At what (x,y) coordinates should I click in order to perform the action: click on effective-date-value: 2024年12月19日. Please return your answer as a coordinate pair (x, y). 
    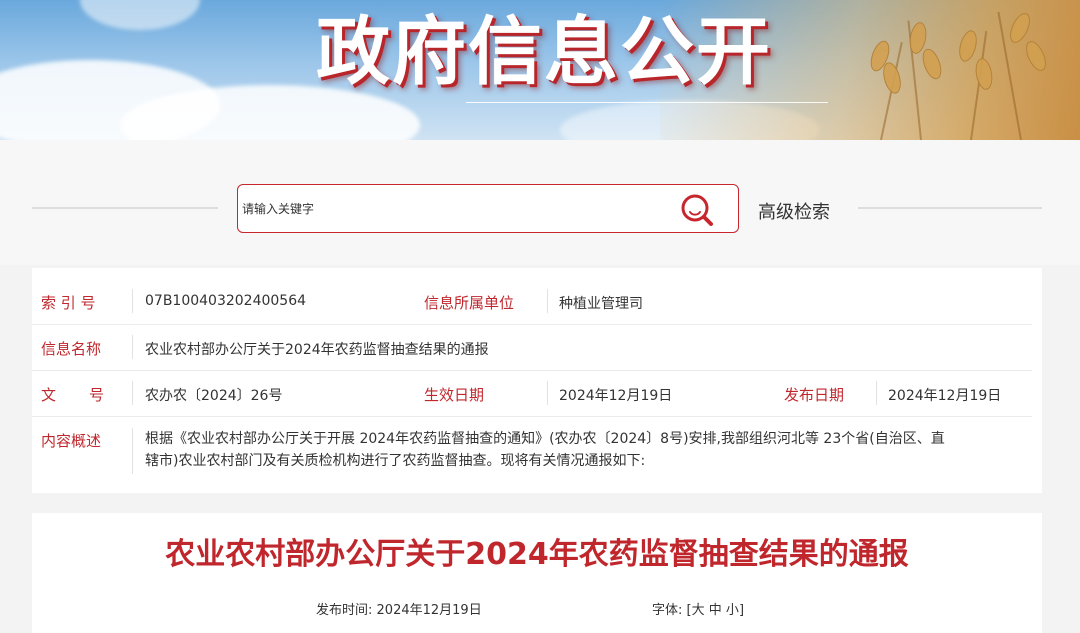
    Looking at the image, I should click on (616, 396).